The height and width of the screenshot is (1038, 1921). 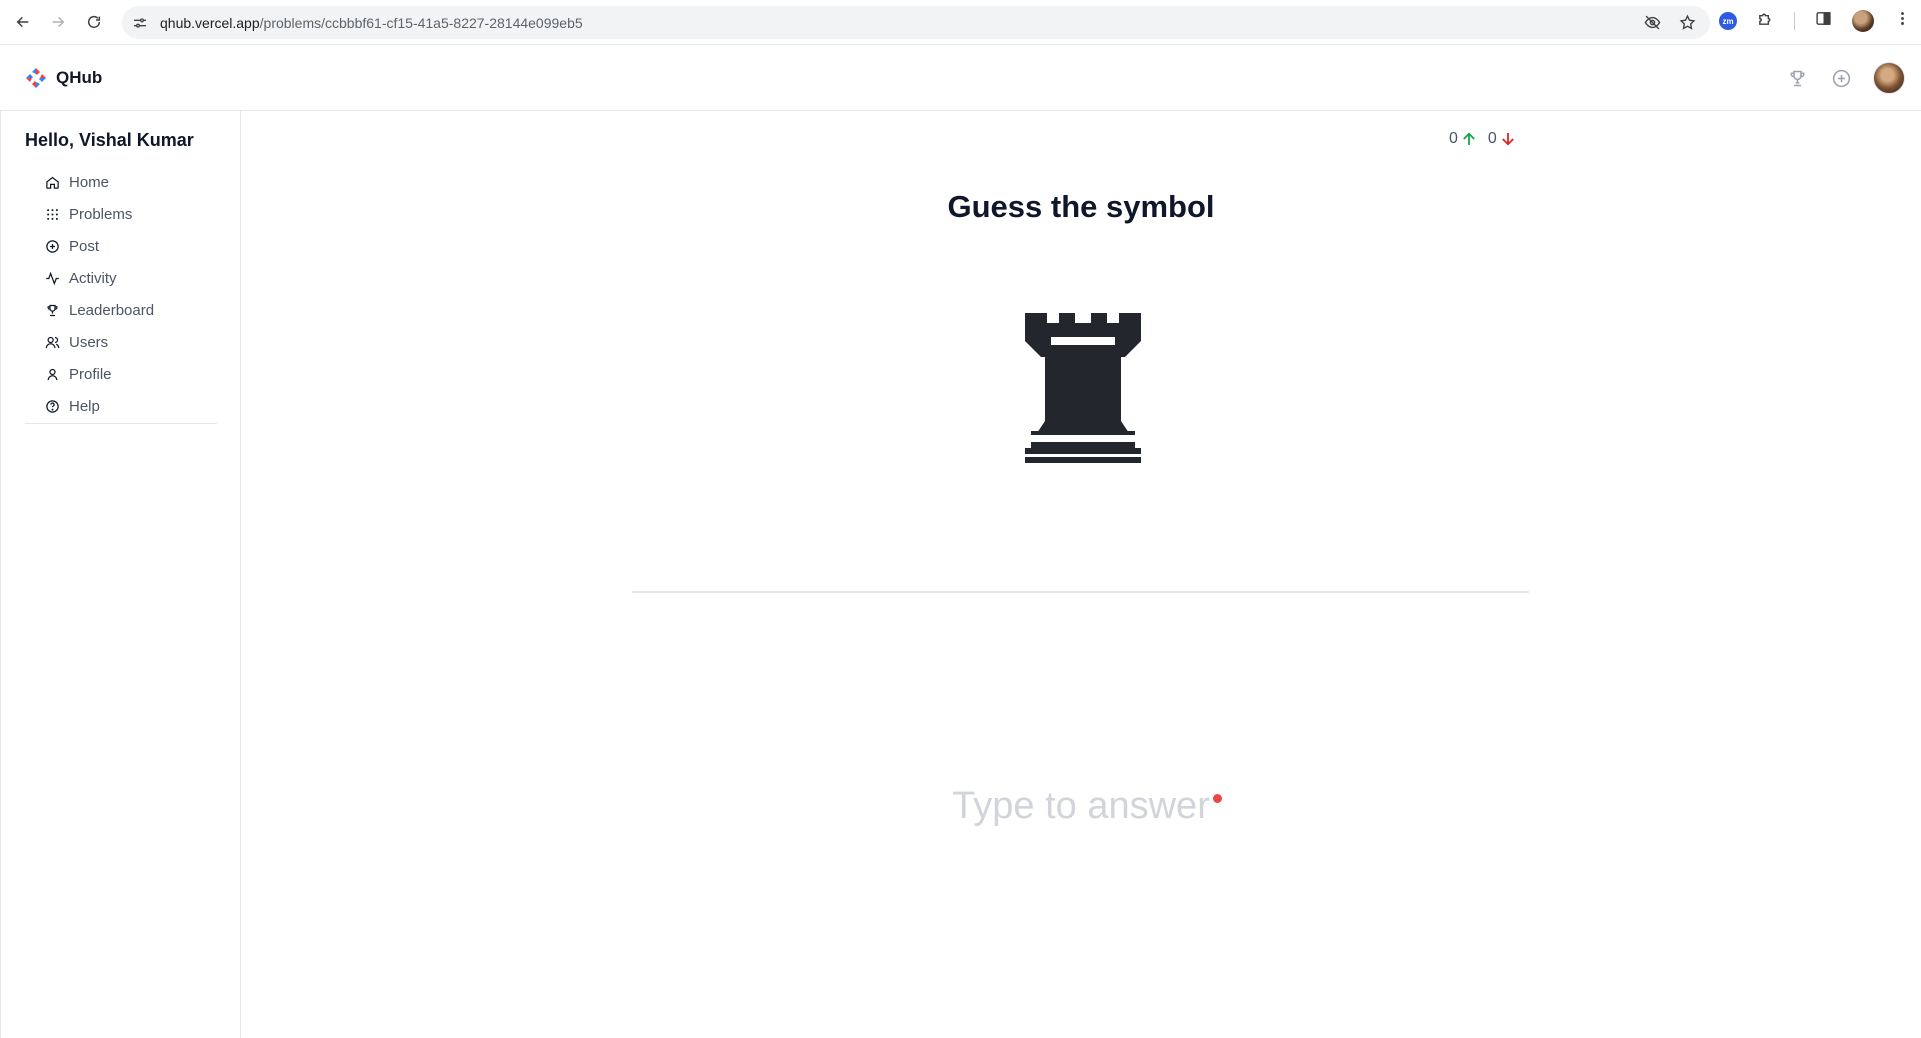 What do you see at coordinates (1217, 798) in the screenshot?
I see `required-indicator` at bounding box center [1217, 798].